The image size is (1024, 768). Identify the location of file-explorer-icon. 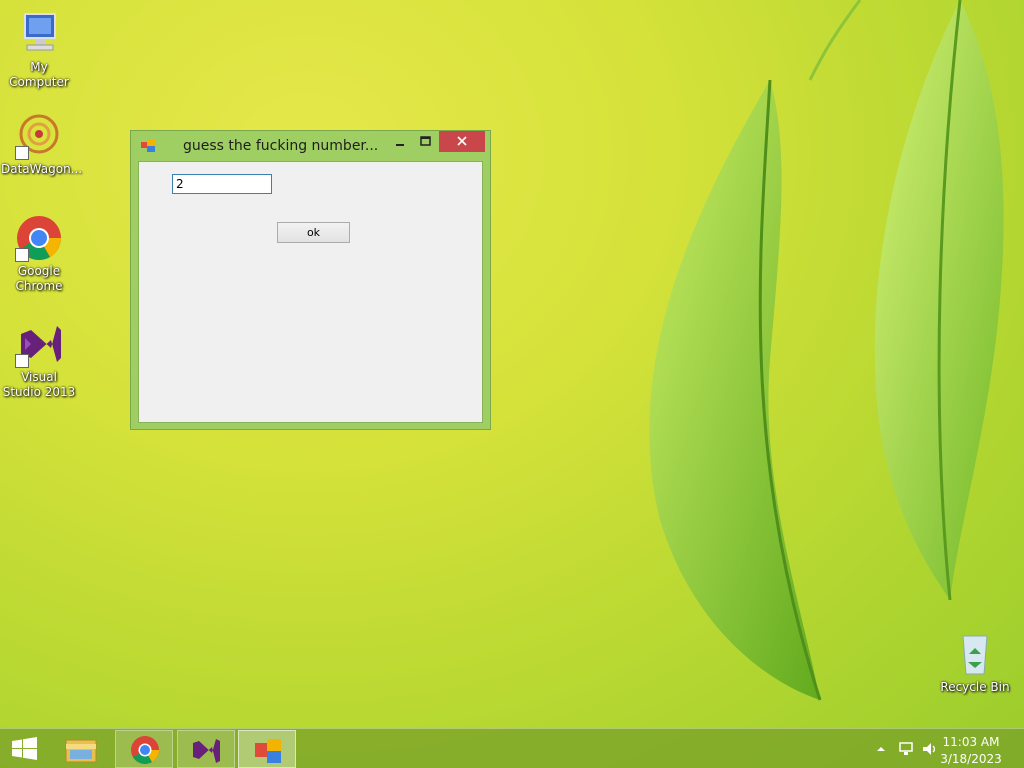
(81, 751).